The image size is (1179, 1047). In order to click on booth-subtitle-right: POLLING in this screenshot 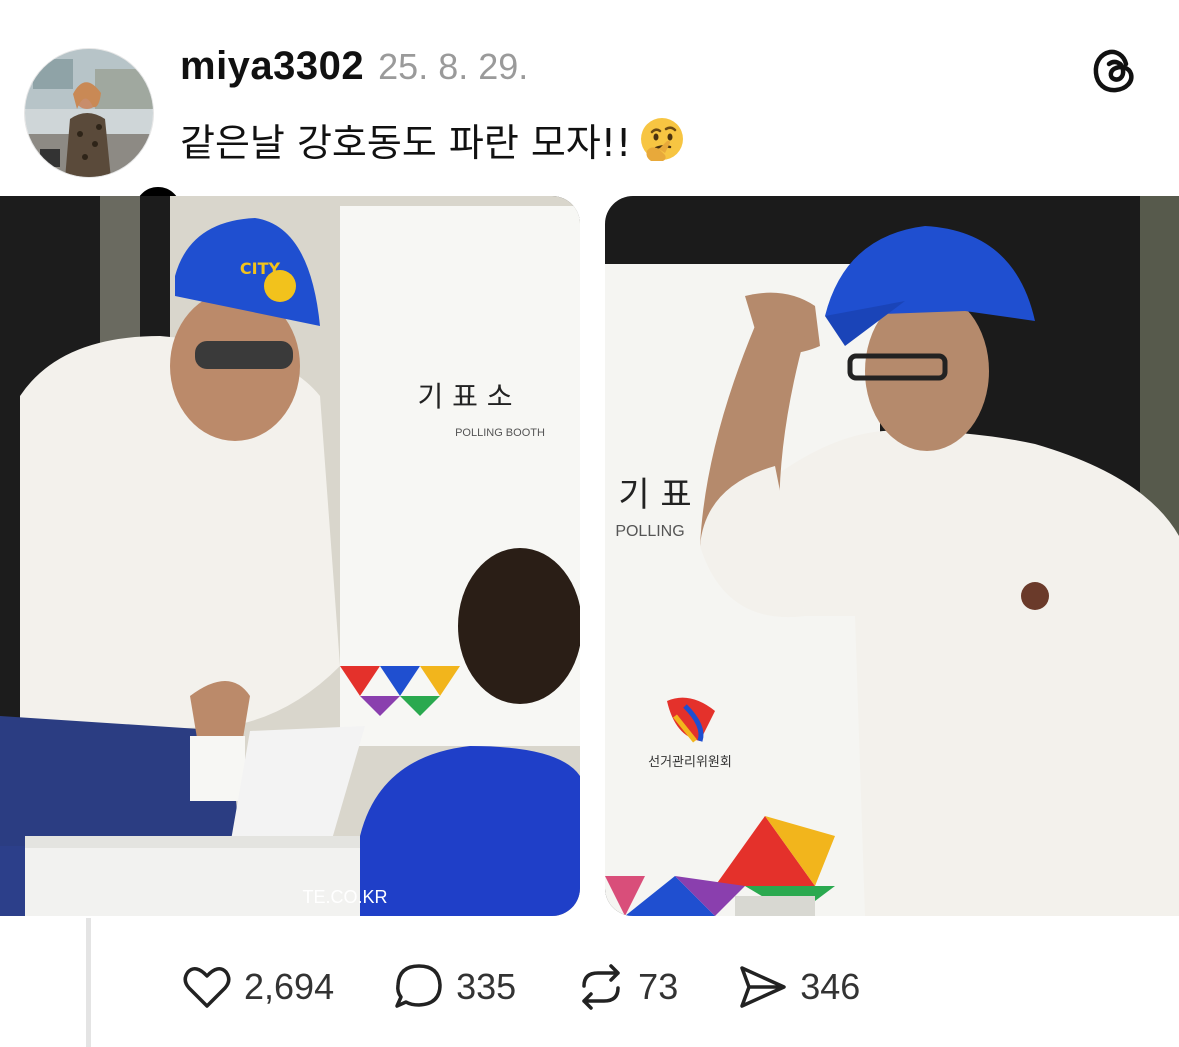, I will do `click(649, 531)`.